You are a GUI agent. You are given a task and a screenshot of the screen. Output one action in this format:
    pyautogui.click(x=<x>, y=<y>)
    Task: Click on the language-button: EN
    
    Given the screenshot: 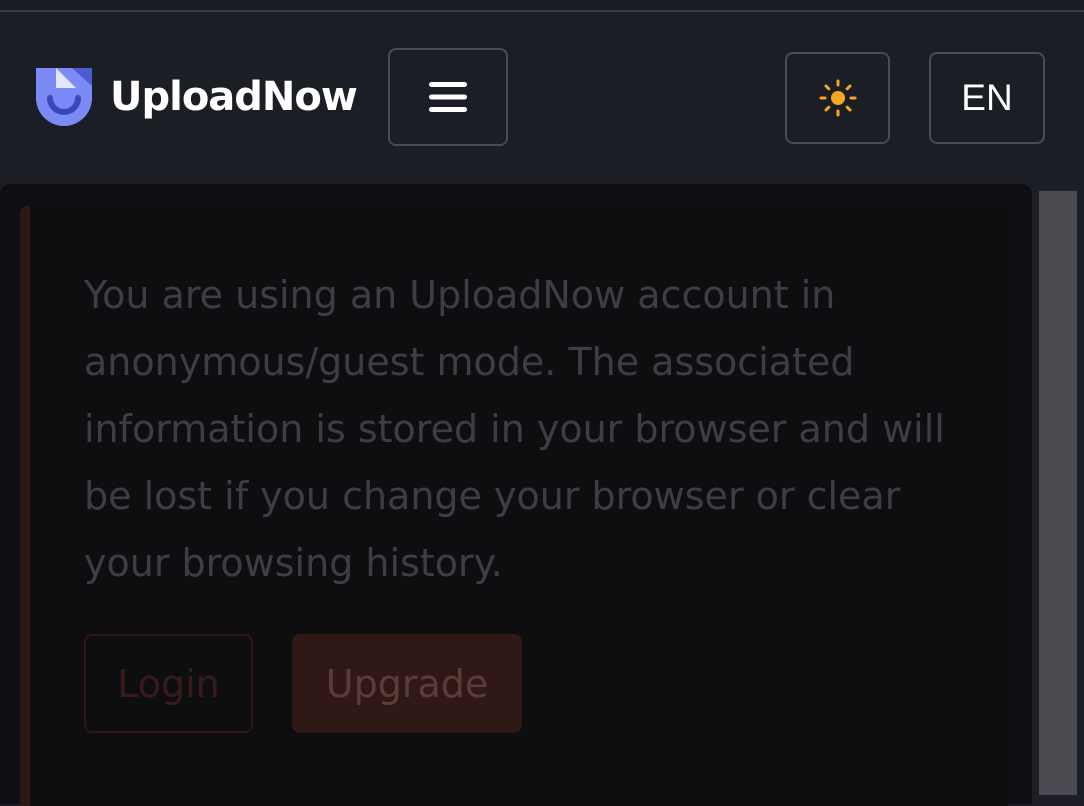 What is the action you would take?
    pyautogui.click(x=987, y=98)
    